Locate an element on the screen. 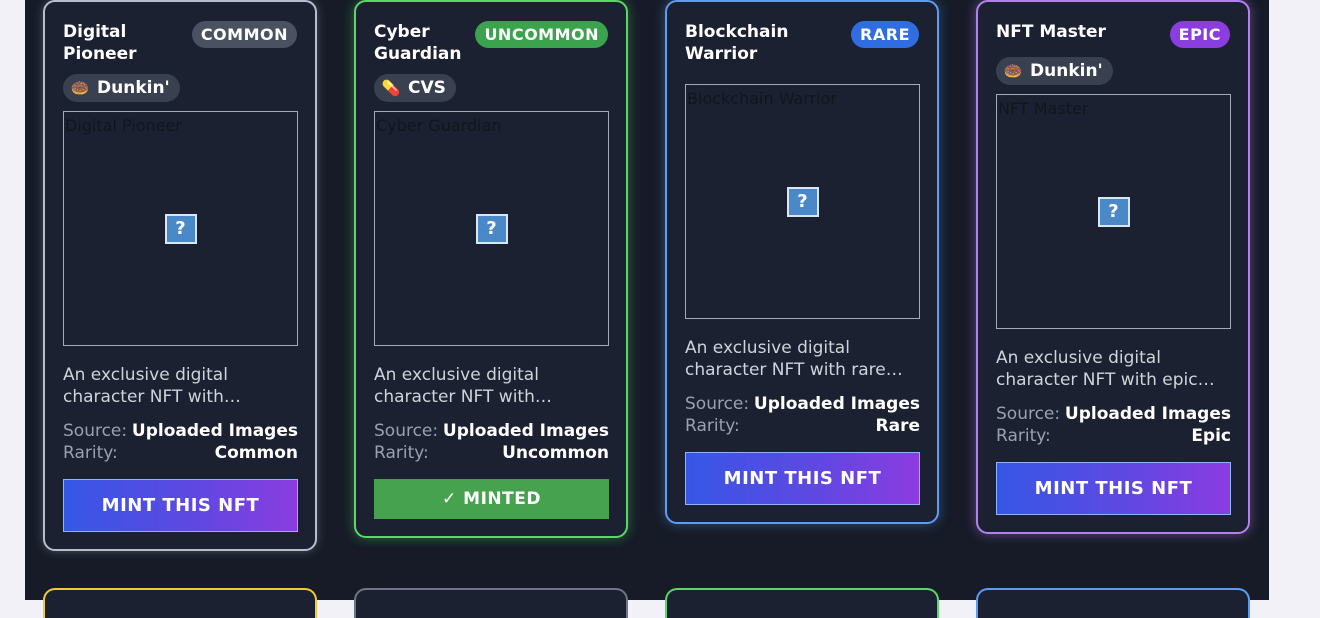 The height and width of the screenshot is (618, 1320). card-title: Blockchain Warrior is located at coordinates (737, 43).